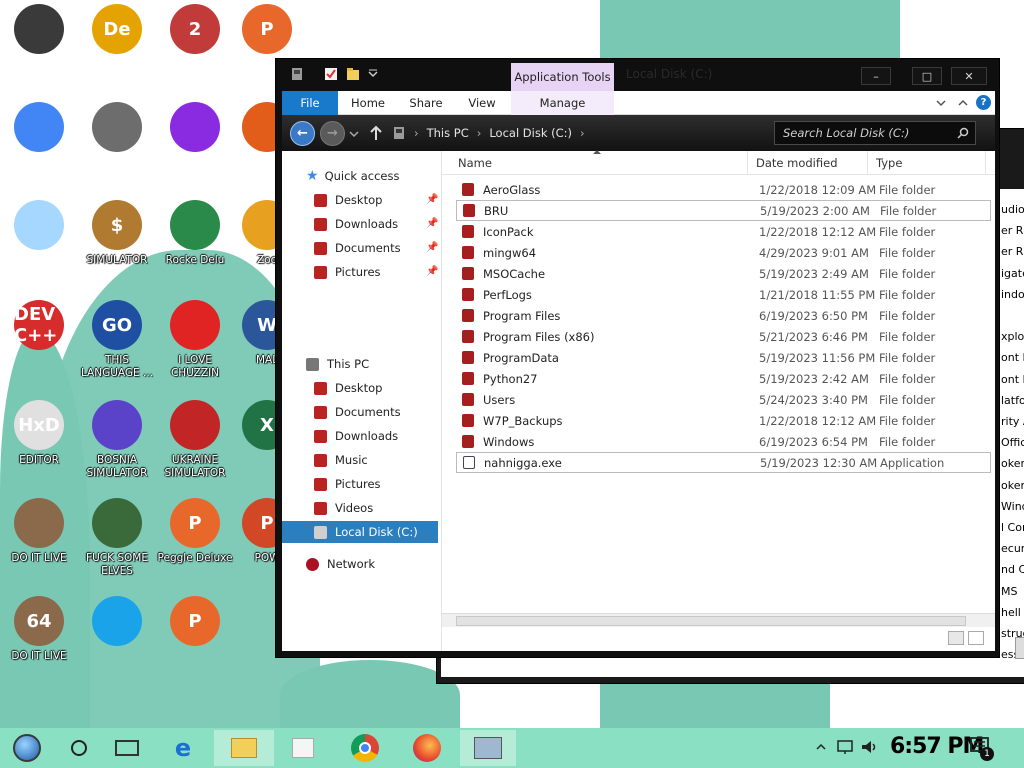 Image resolution: width=1024 pixels, height=768 pixels. I want to click on background-window-button, so click(1019, 648).